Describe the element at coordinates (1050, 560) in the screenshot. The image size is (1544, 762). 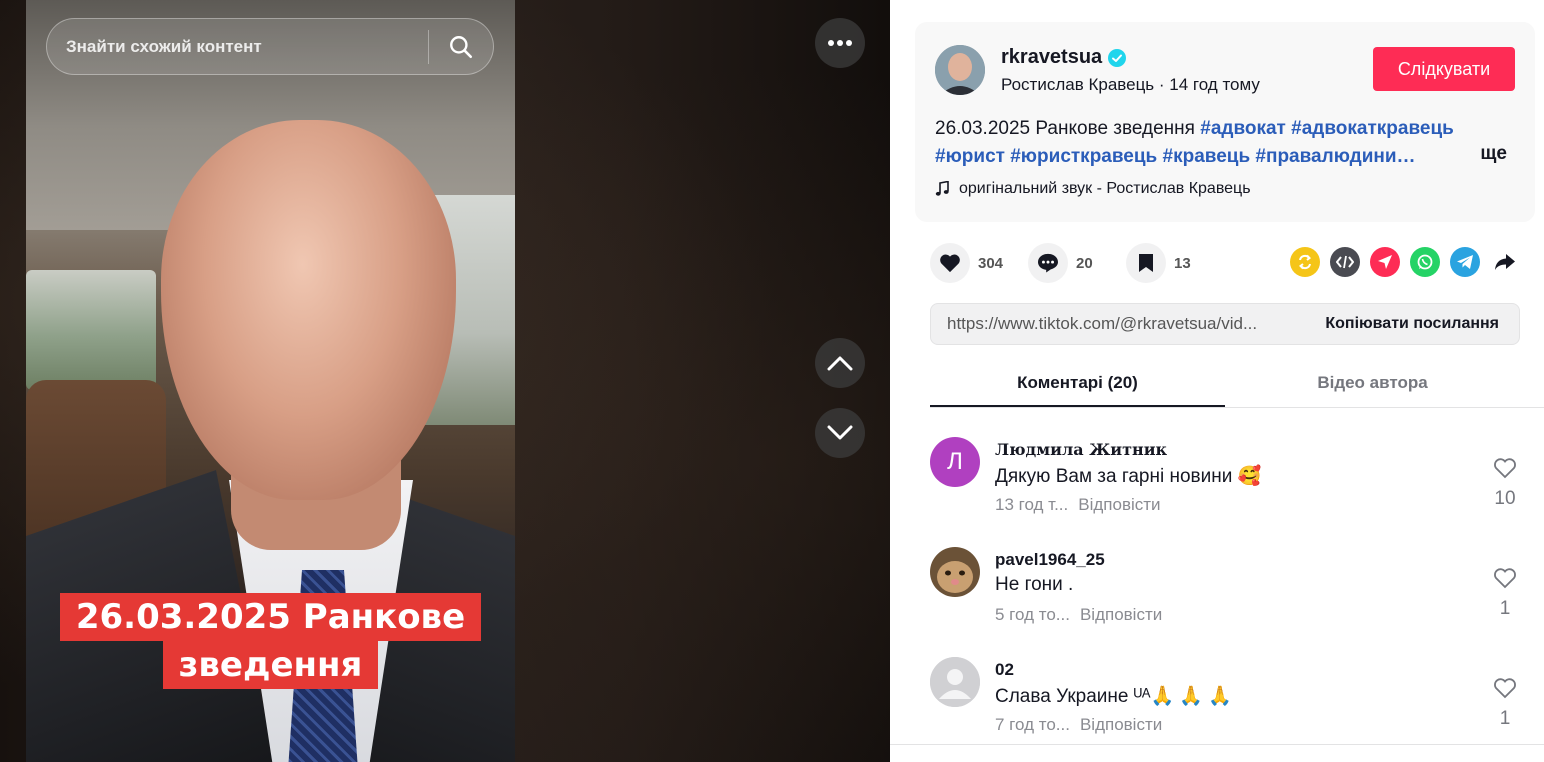
I see `commenter-name: pavel1964_25` at that location.